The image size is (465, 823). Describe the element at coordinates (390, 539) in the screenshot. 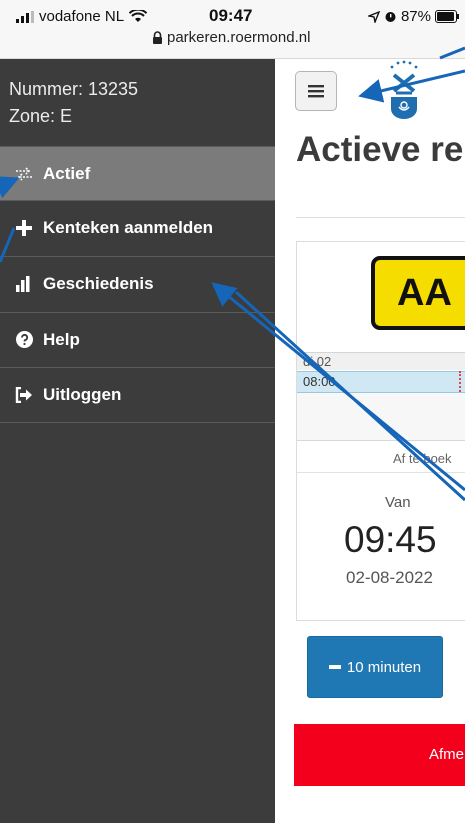

I see `start-time: 09:45` at that location.